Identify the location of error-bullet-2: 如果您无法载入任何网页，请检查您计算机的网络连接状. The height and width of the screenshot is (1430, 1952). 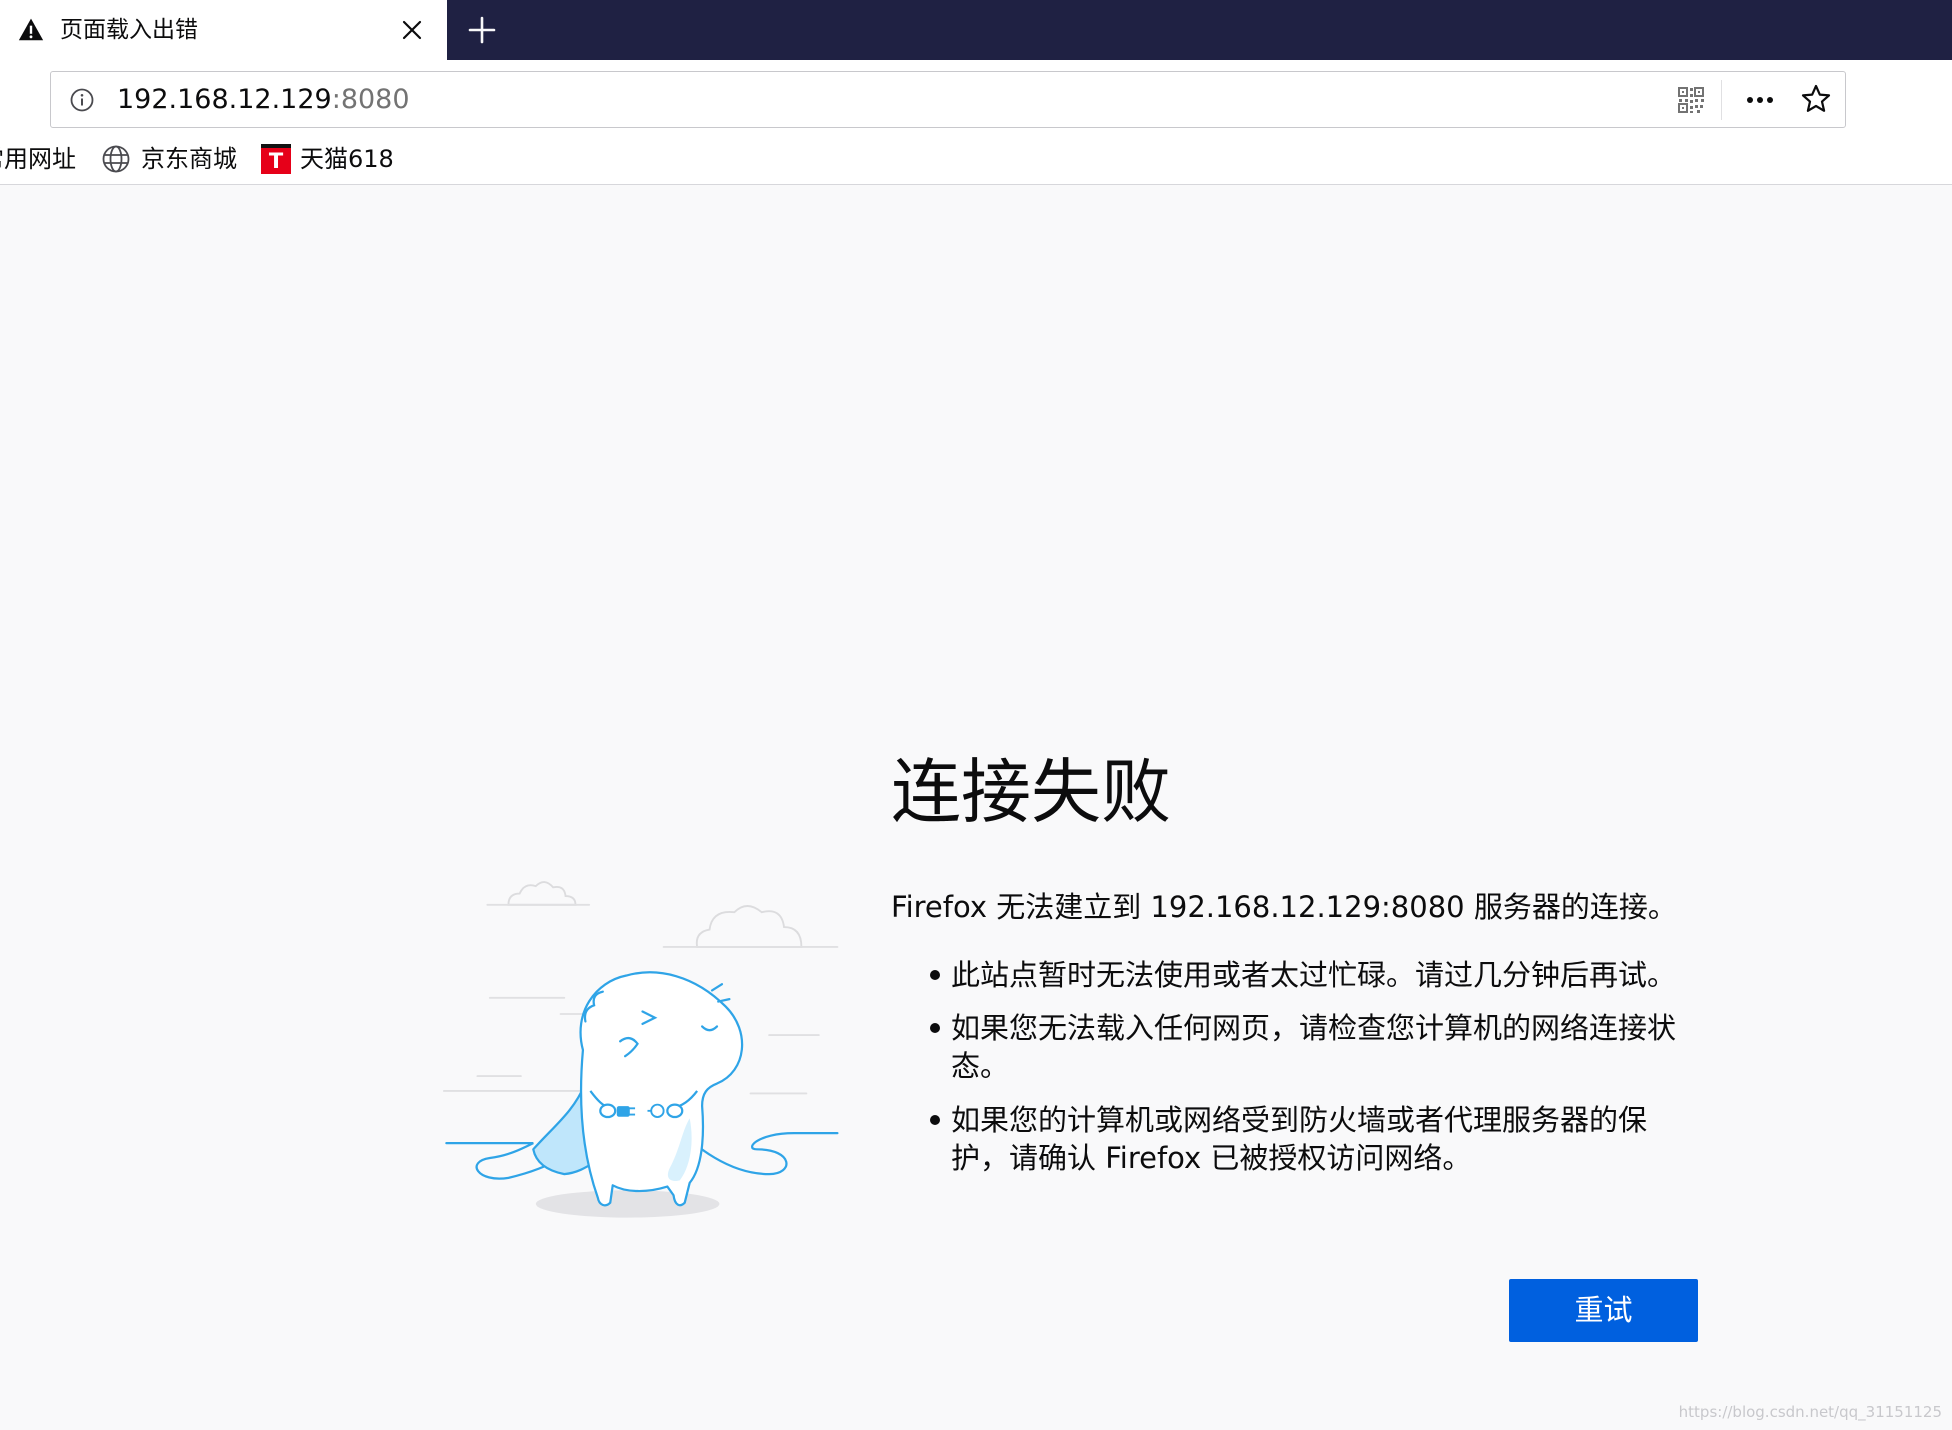
(1314, 1028).